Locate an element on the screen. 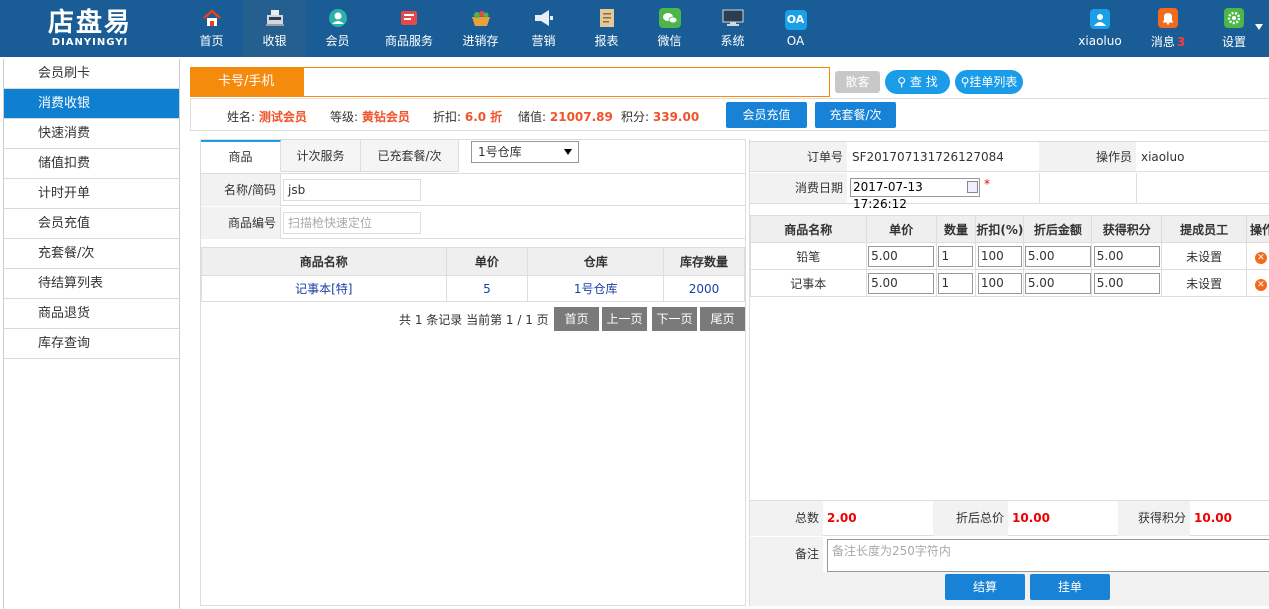 This screenshot has height=609, width=1269. nav-item-cashier: 收银 is located at coordinates (274, 28).